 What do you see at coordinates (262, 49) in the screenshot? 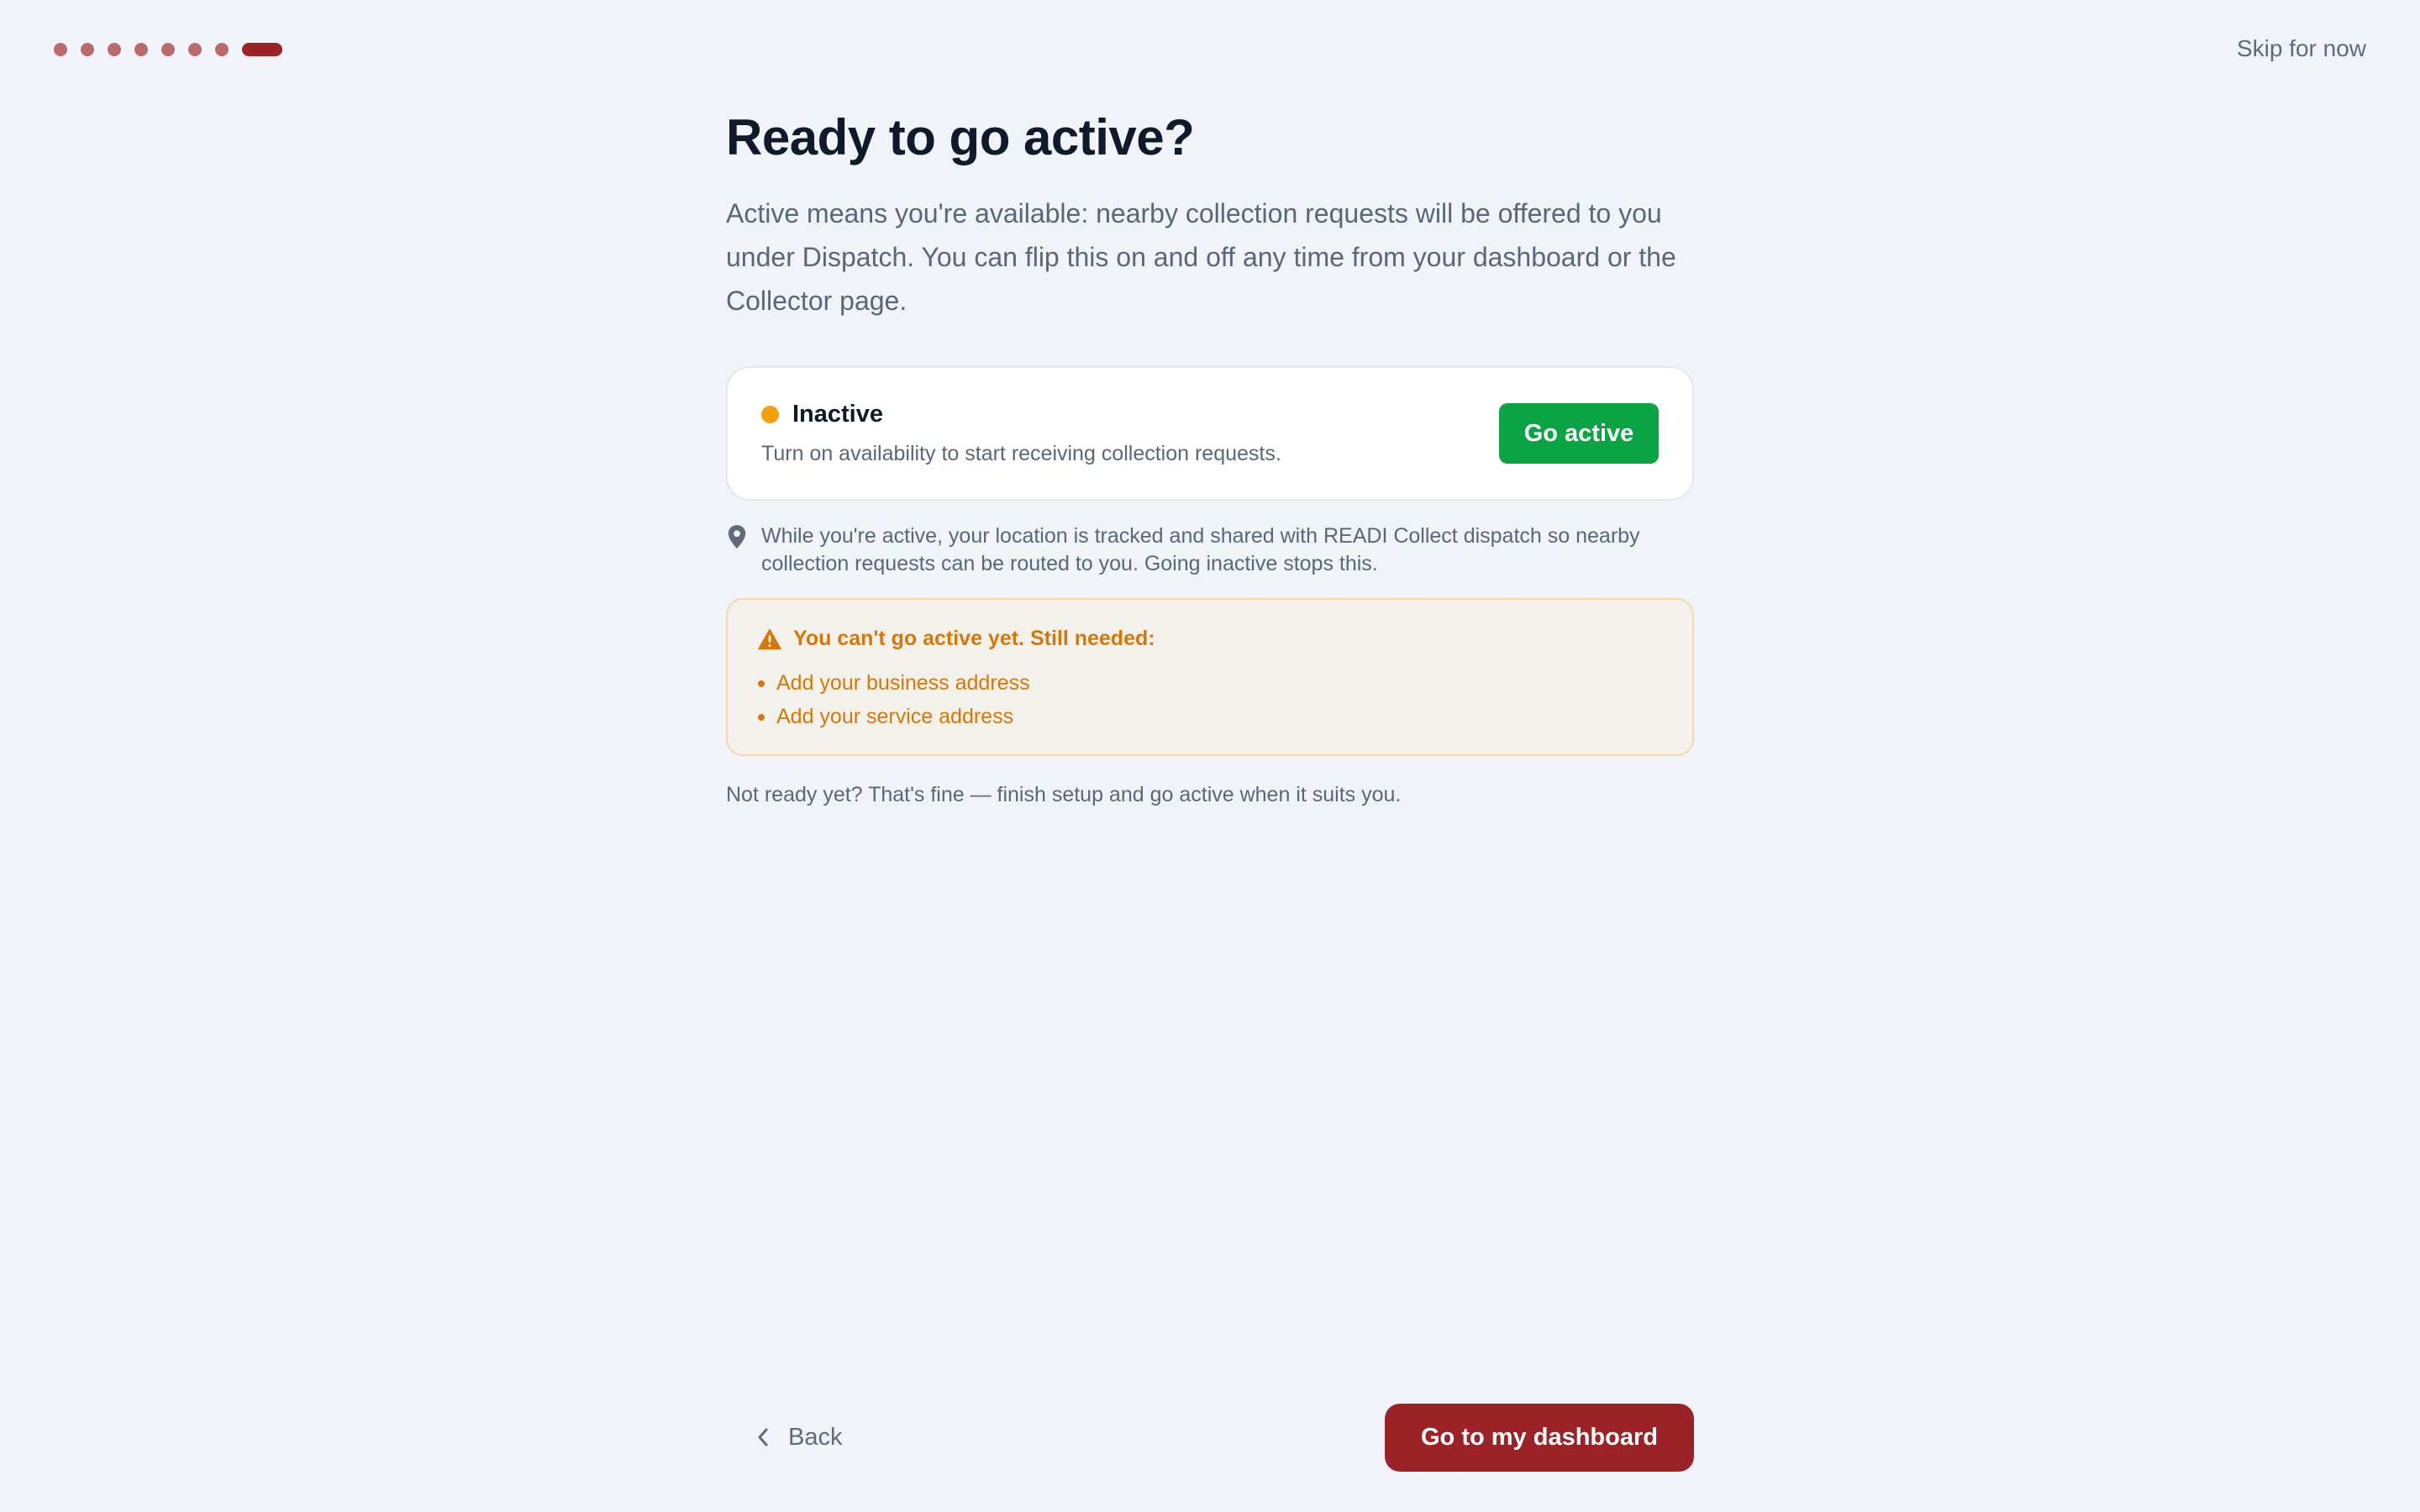
I see `step-dot-current` at bounding box center [262, 49].